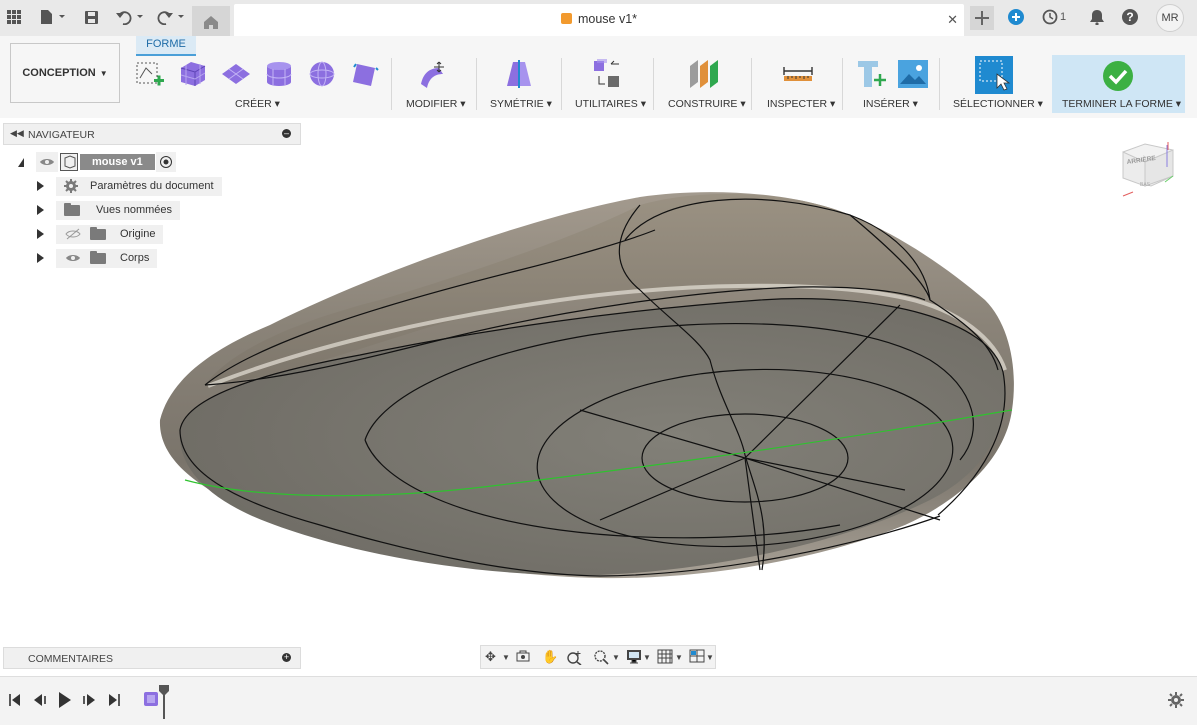  What do you see at coordinates (166, 162) in the screenshot?
I see `activate-component-icon` at bounding box center [166, 162].